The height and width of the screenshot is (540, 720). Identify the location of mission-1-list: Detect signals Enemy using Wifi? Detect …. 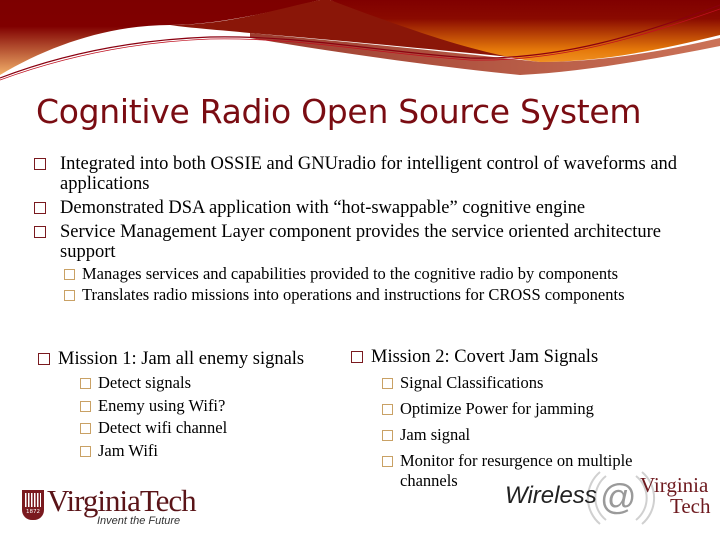
(153, 418).